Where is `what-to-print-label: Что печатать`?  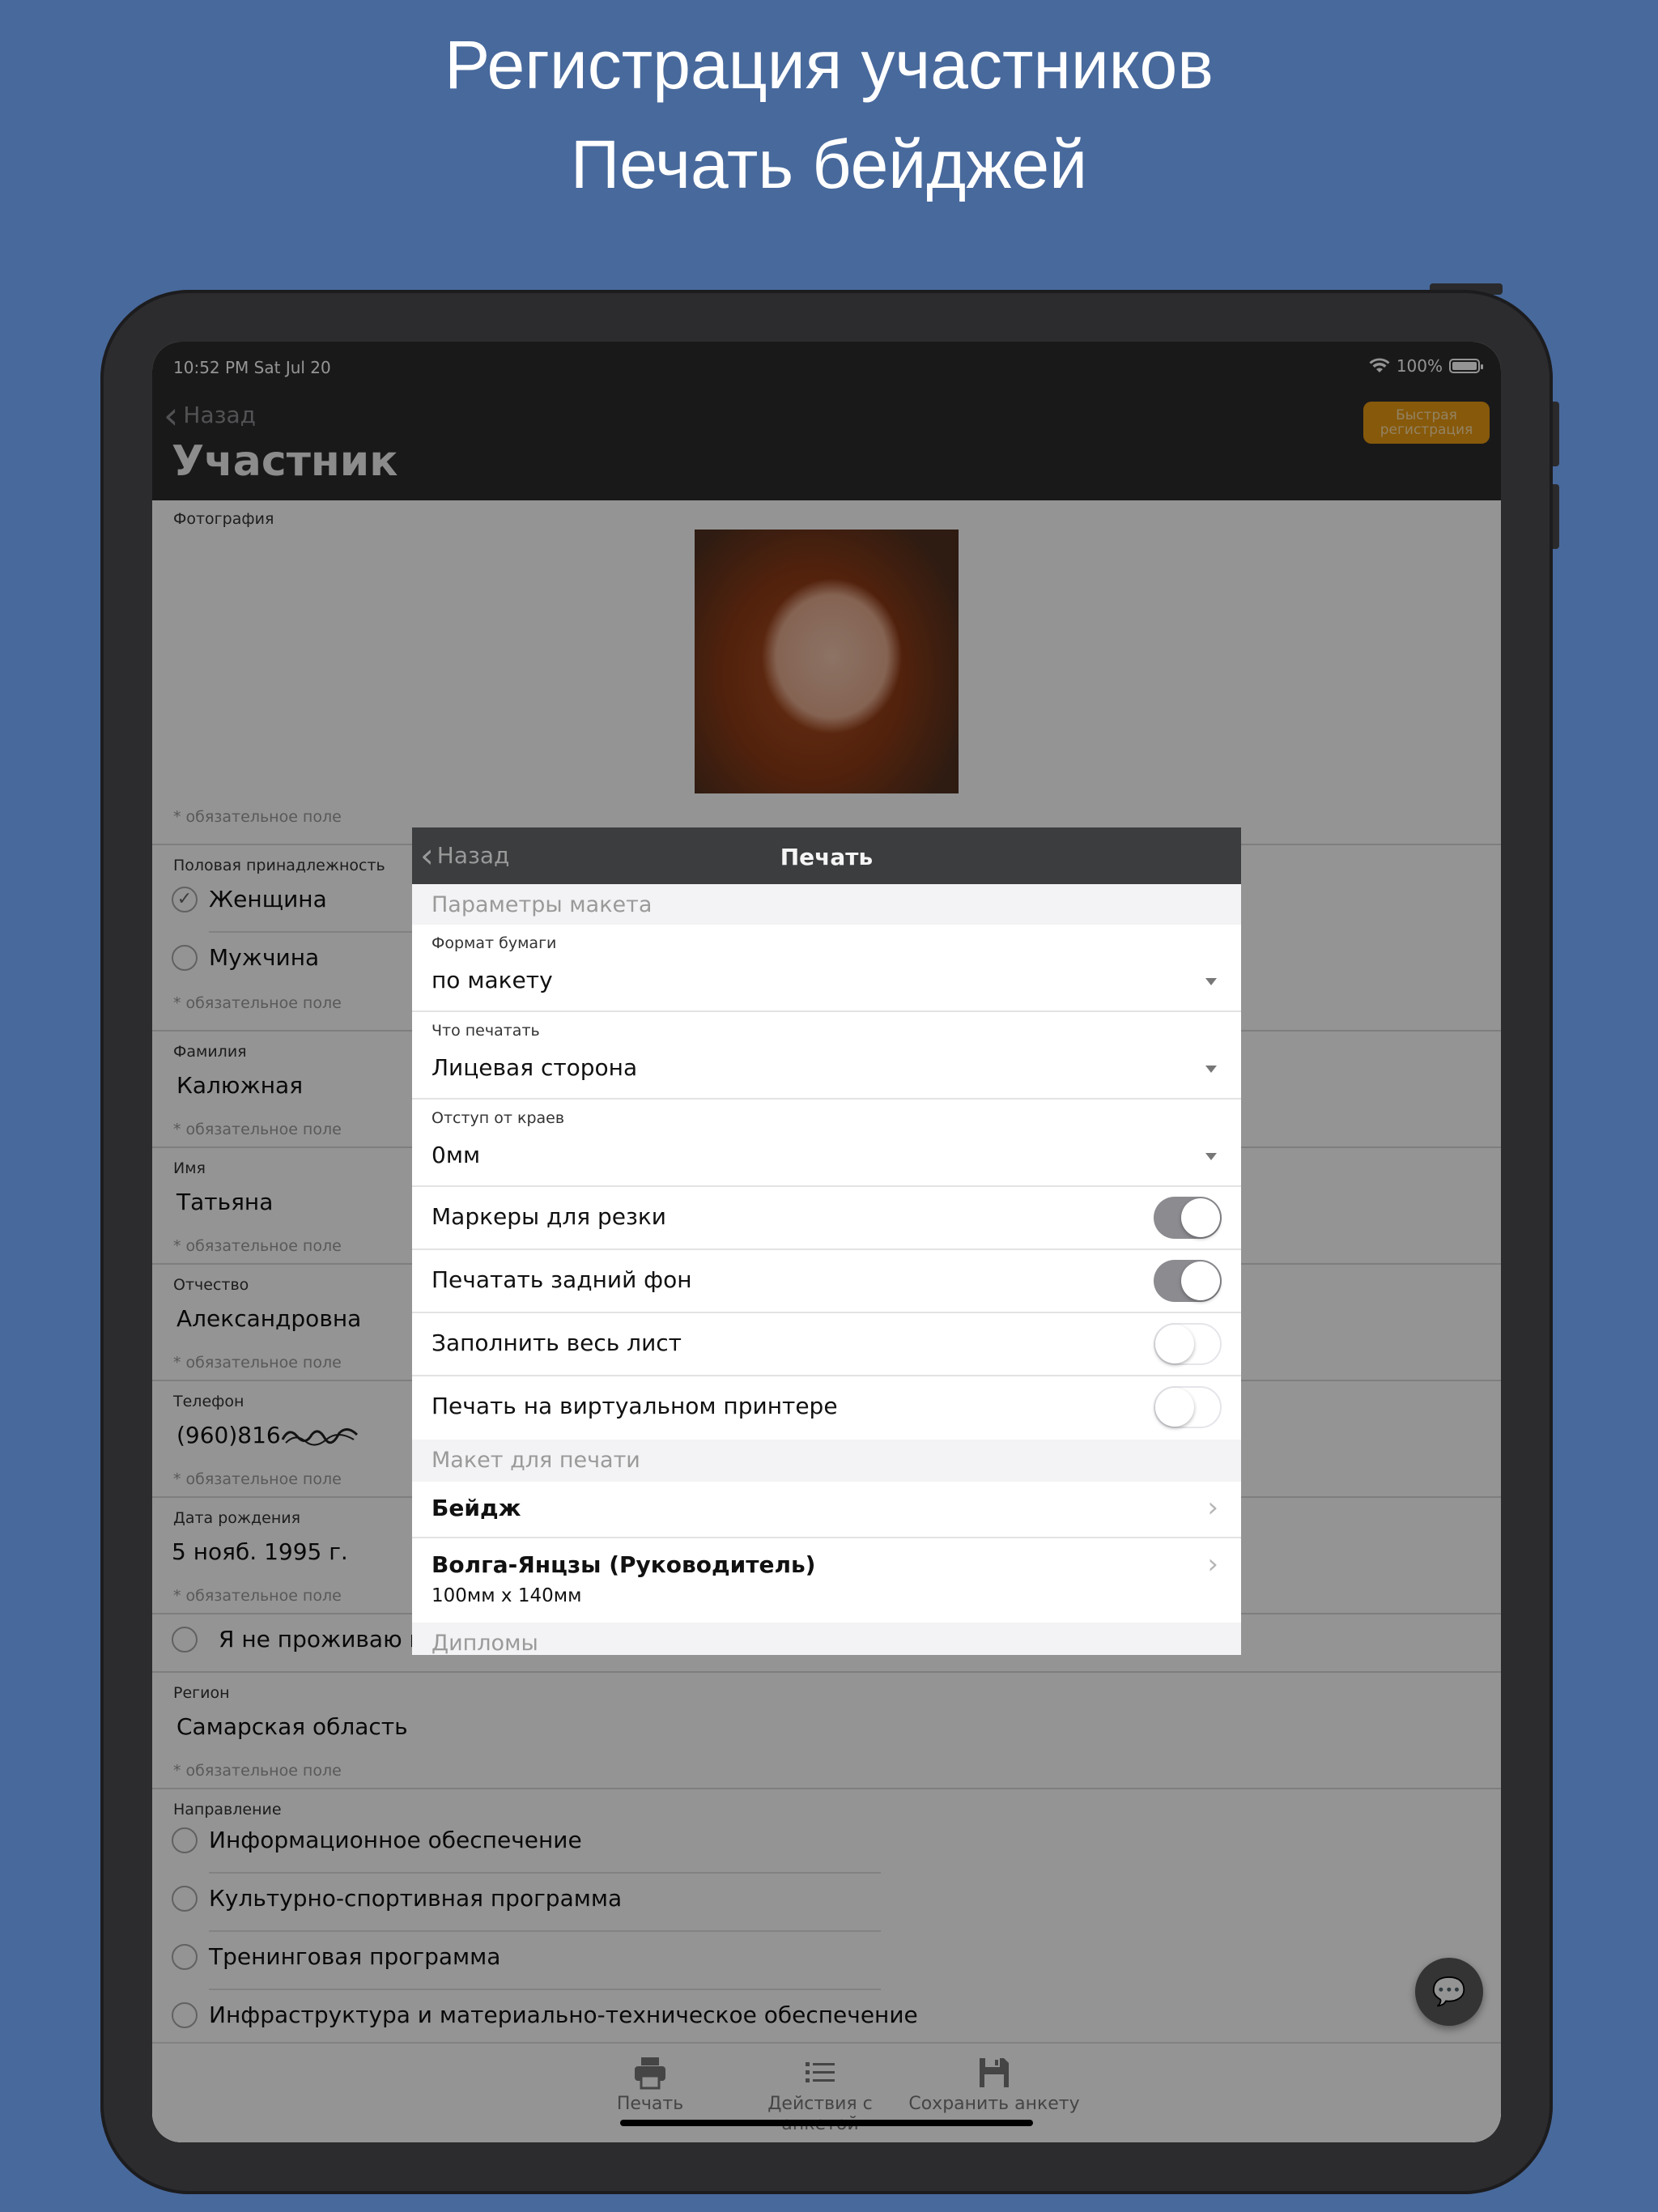 what-to-print-label: Что печатать is located at coordinates (486, 1031).